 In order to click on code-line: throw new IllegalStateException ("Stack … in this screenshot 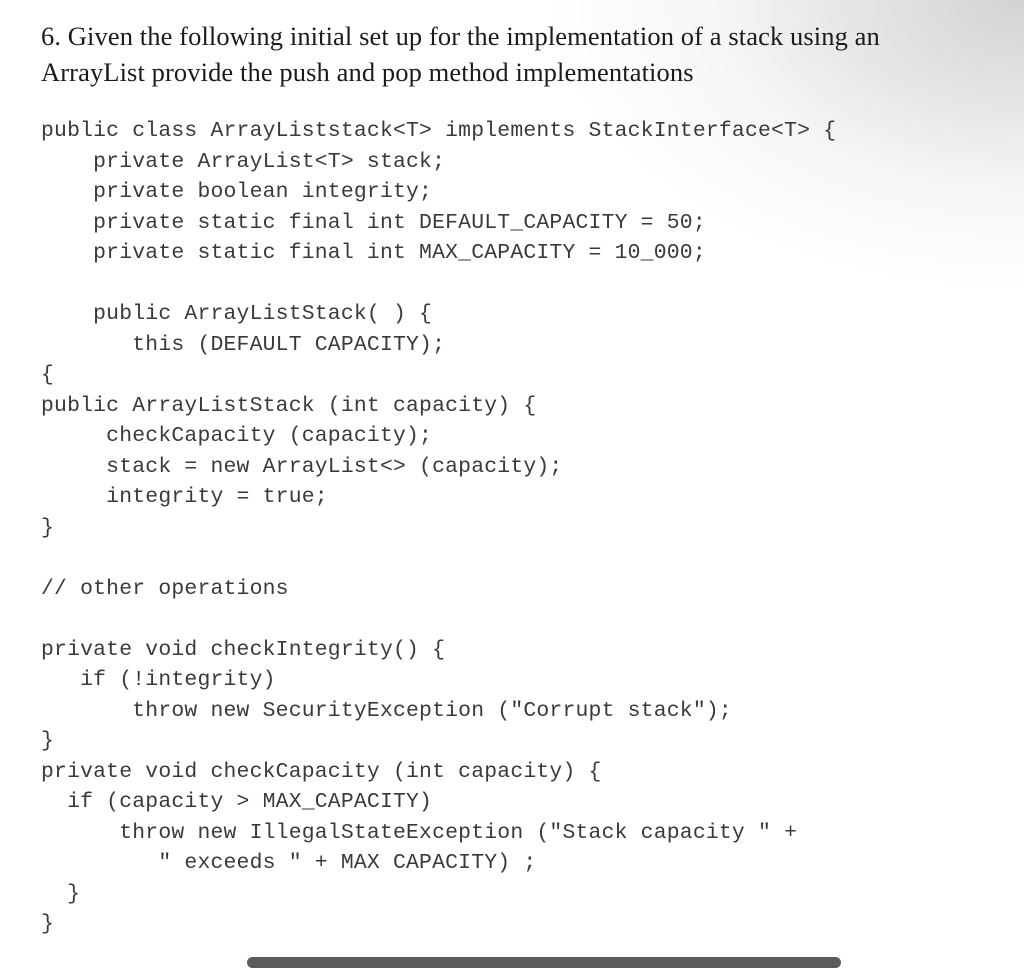, I will do `click(419, 832)`.